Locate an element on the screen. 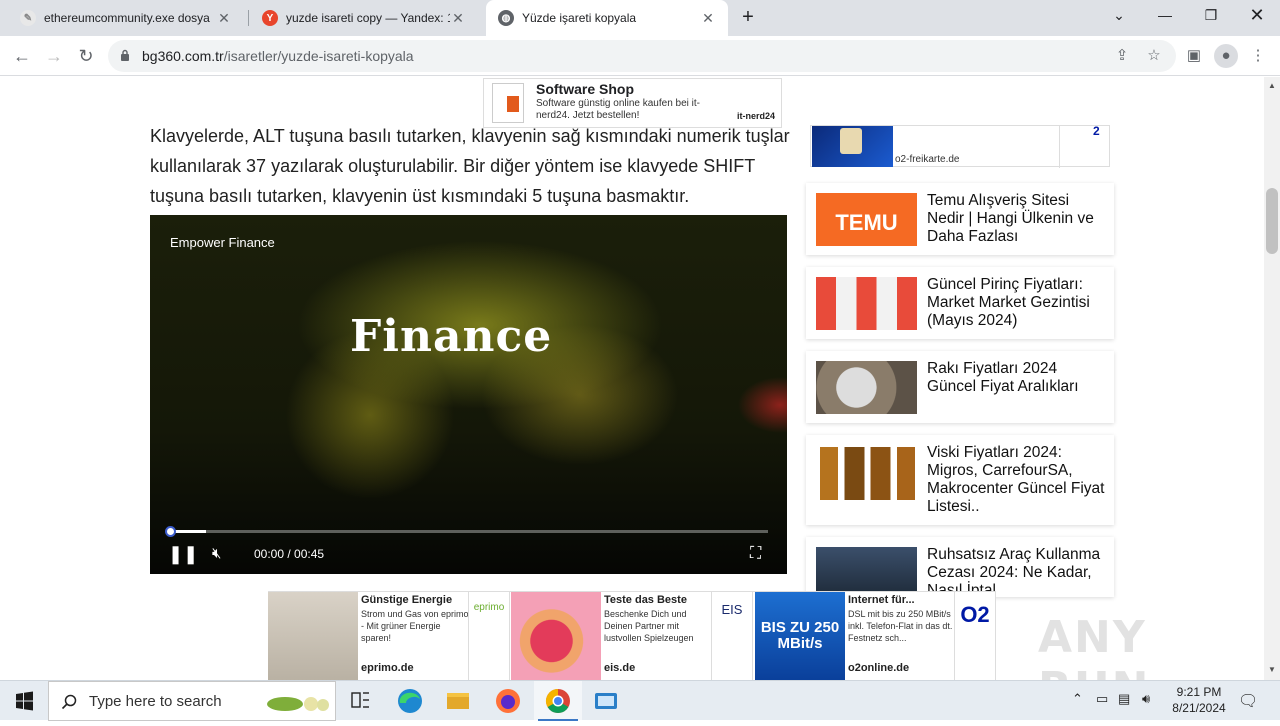  ad-title: Software Shop is located at coordinates (585, 89).